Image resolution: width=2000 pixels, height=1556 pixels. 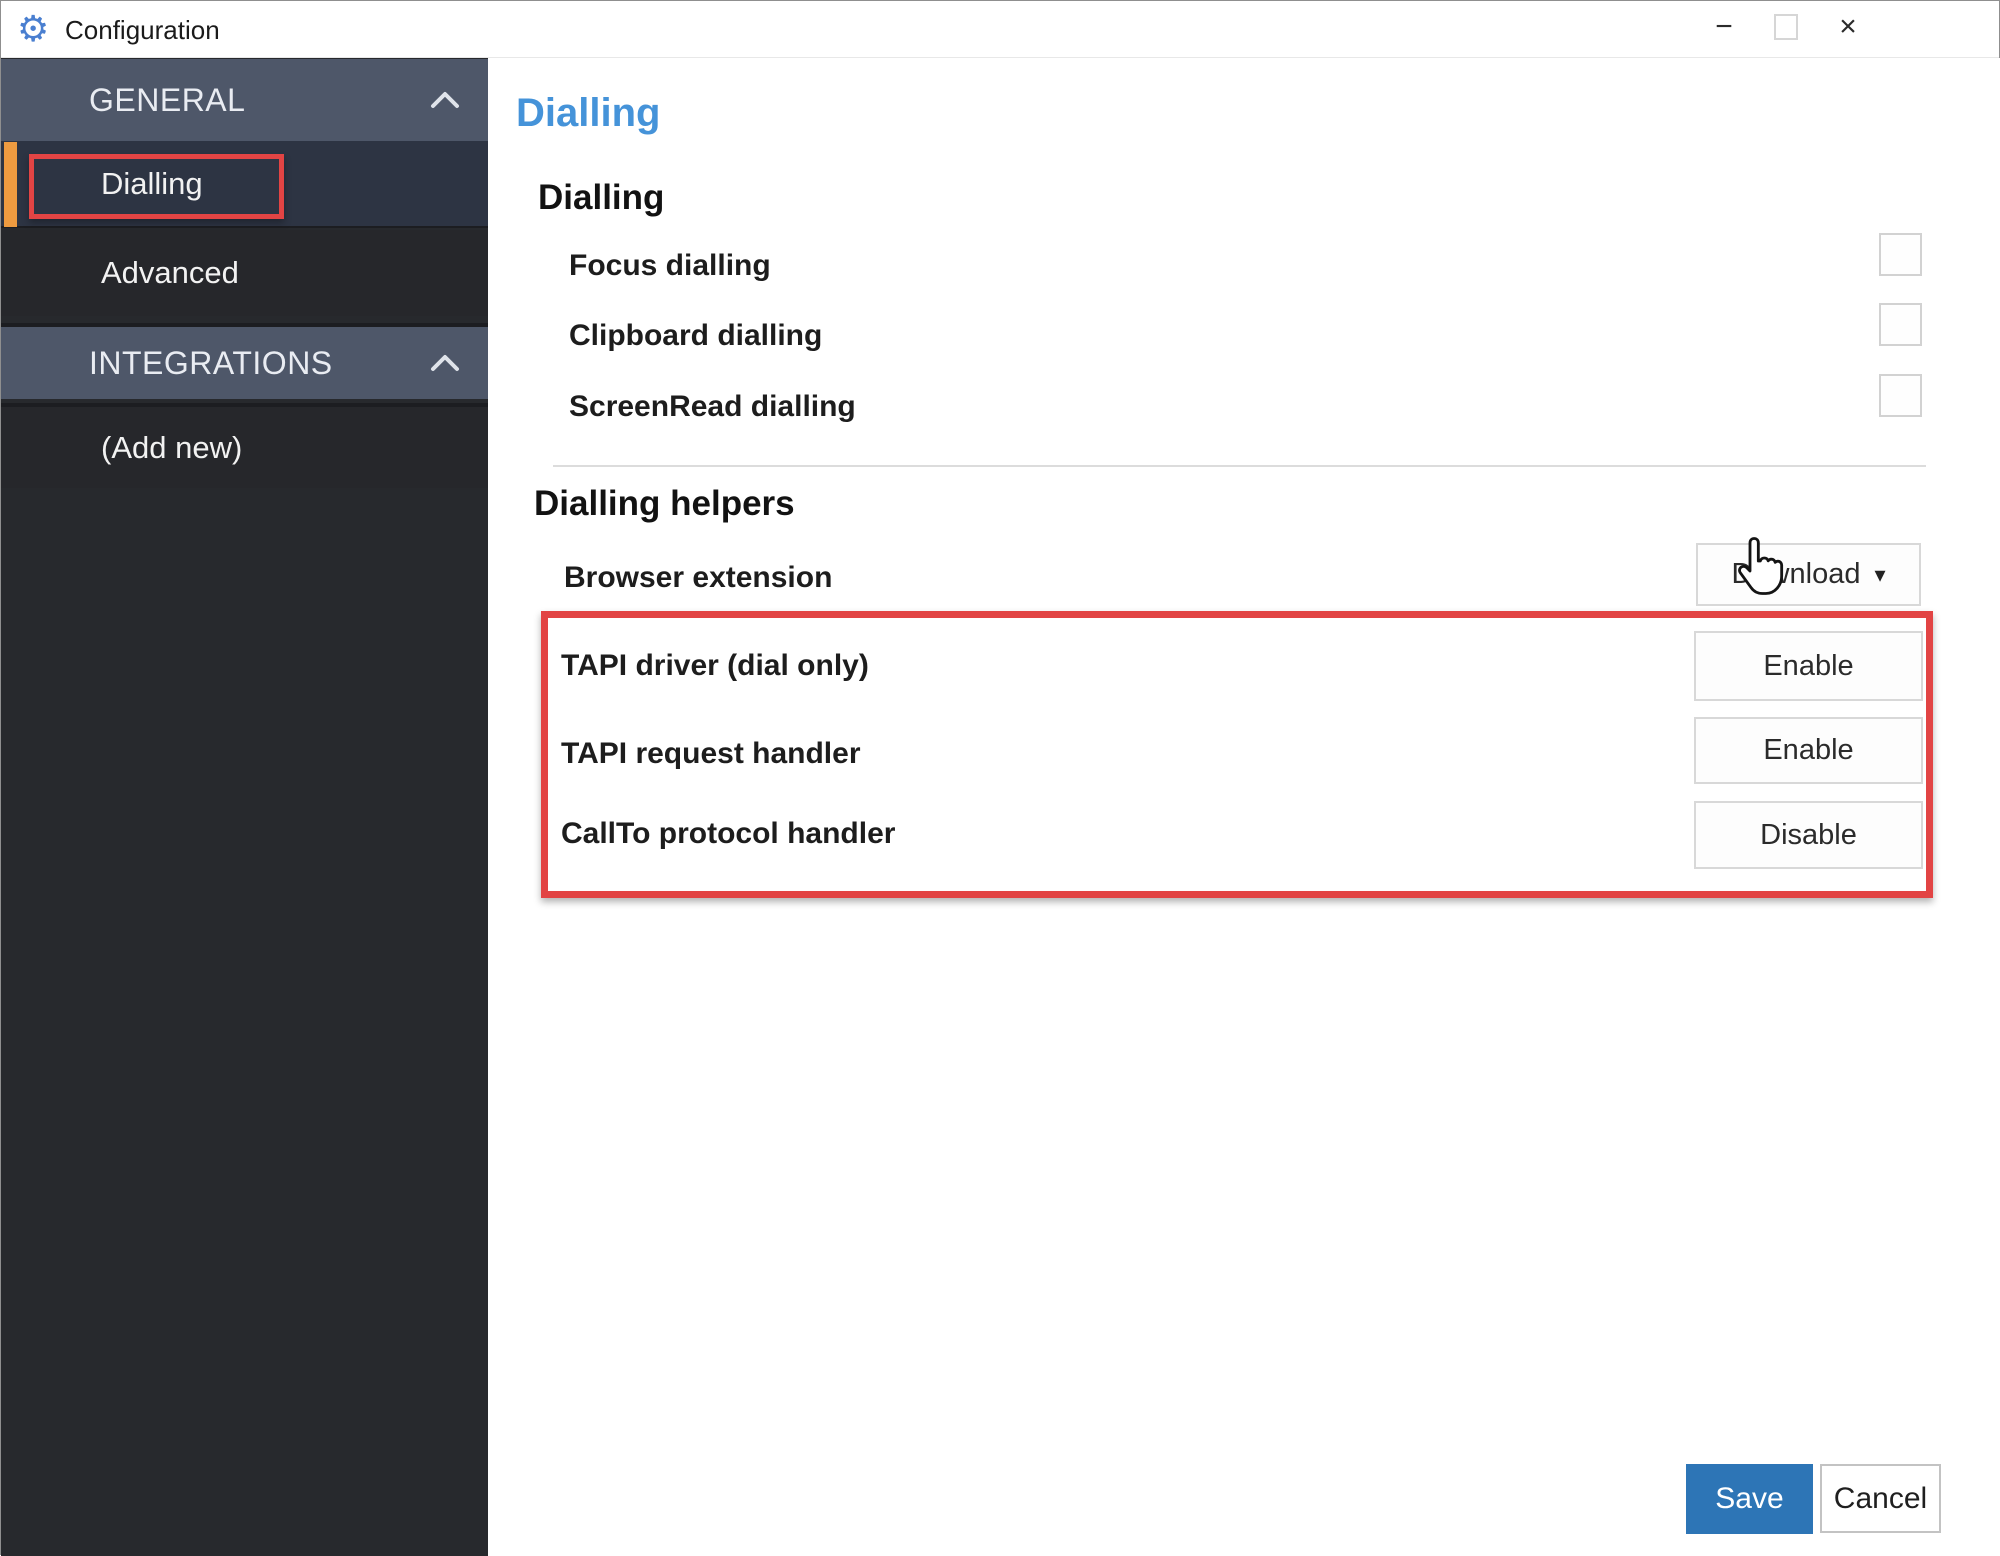 I want to click on save-button-label: Save, so click(x=1749, y=1498).